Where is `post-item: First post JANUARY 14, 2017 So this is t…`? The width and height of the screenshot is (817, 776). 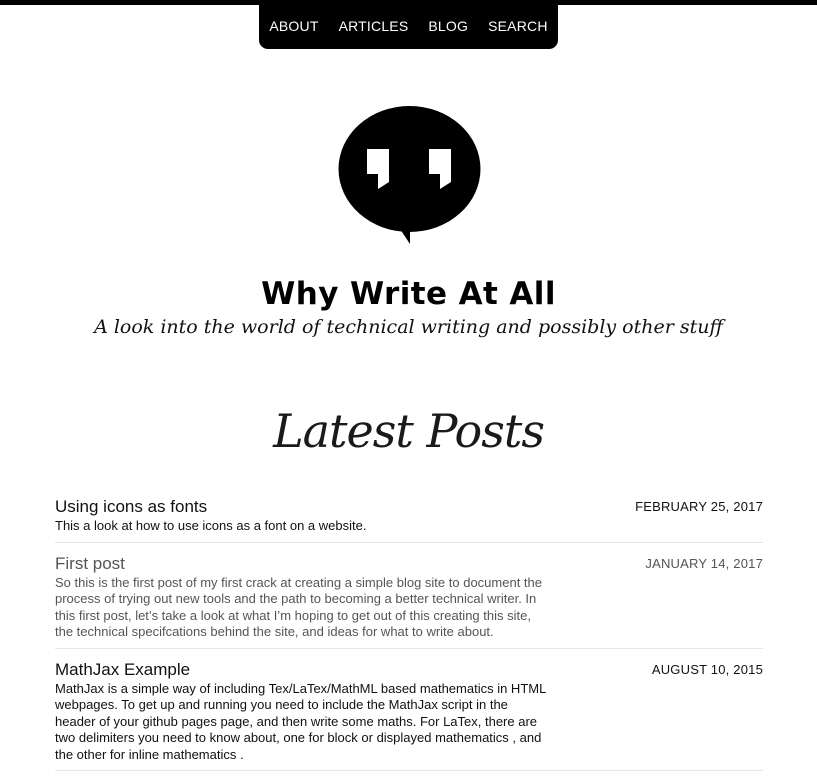 post-item: First post JANUARY 14, 2017 So this is t… is located at coordinates (409, 601).